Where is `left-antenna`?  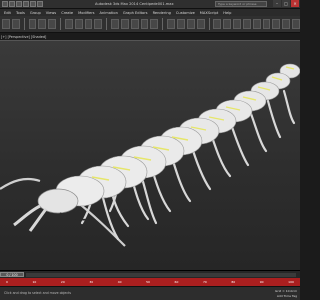
left-antenna is located at coordinates (20, 183).